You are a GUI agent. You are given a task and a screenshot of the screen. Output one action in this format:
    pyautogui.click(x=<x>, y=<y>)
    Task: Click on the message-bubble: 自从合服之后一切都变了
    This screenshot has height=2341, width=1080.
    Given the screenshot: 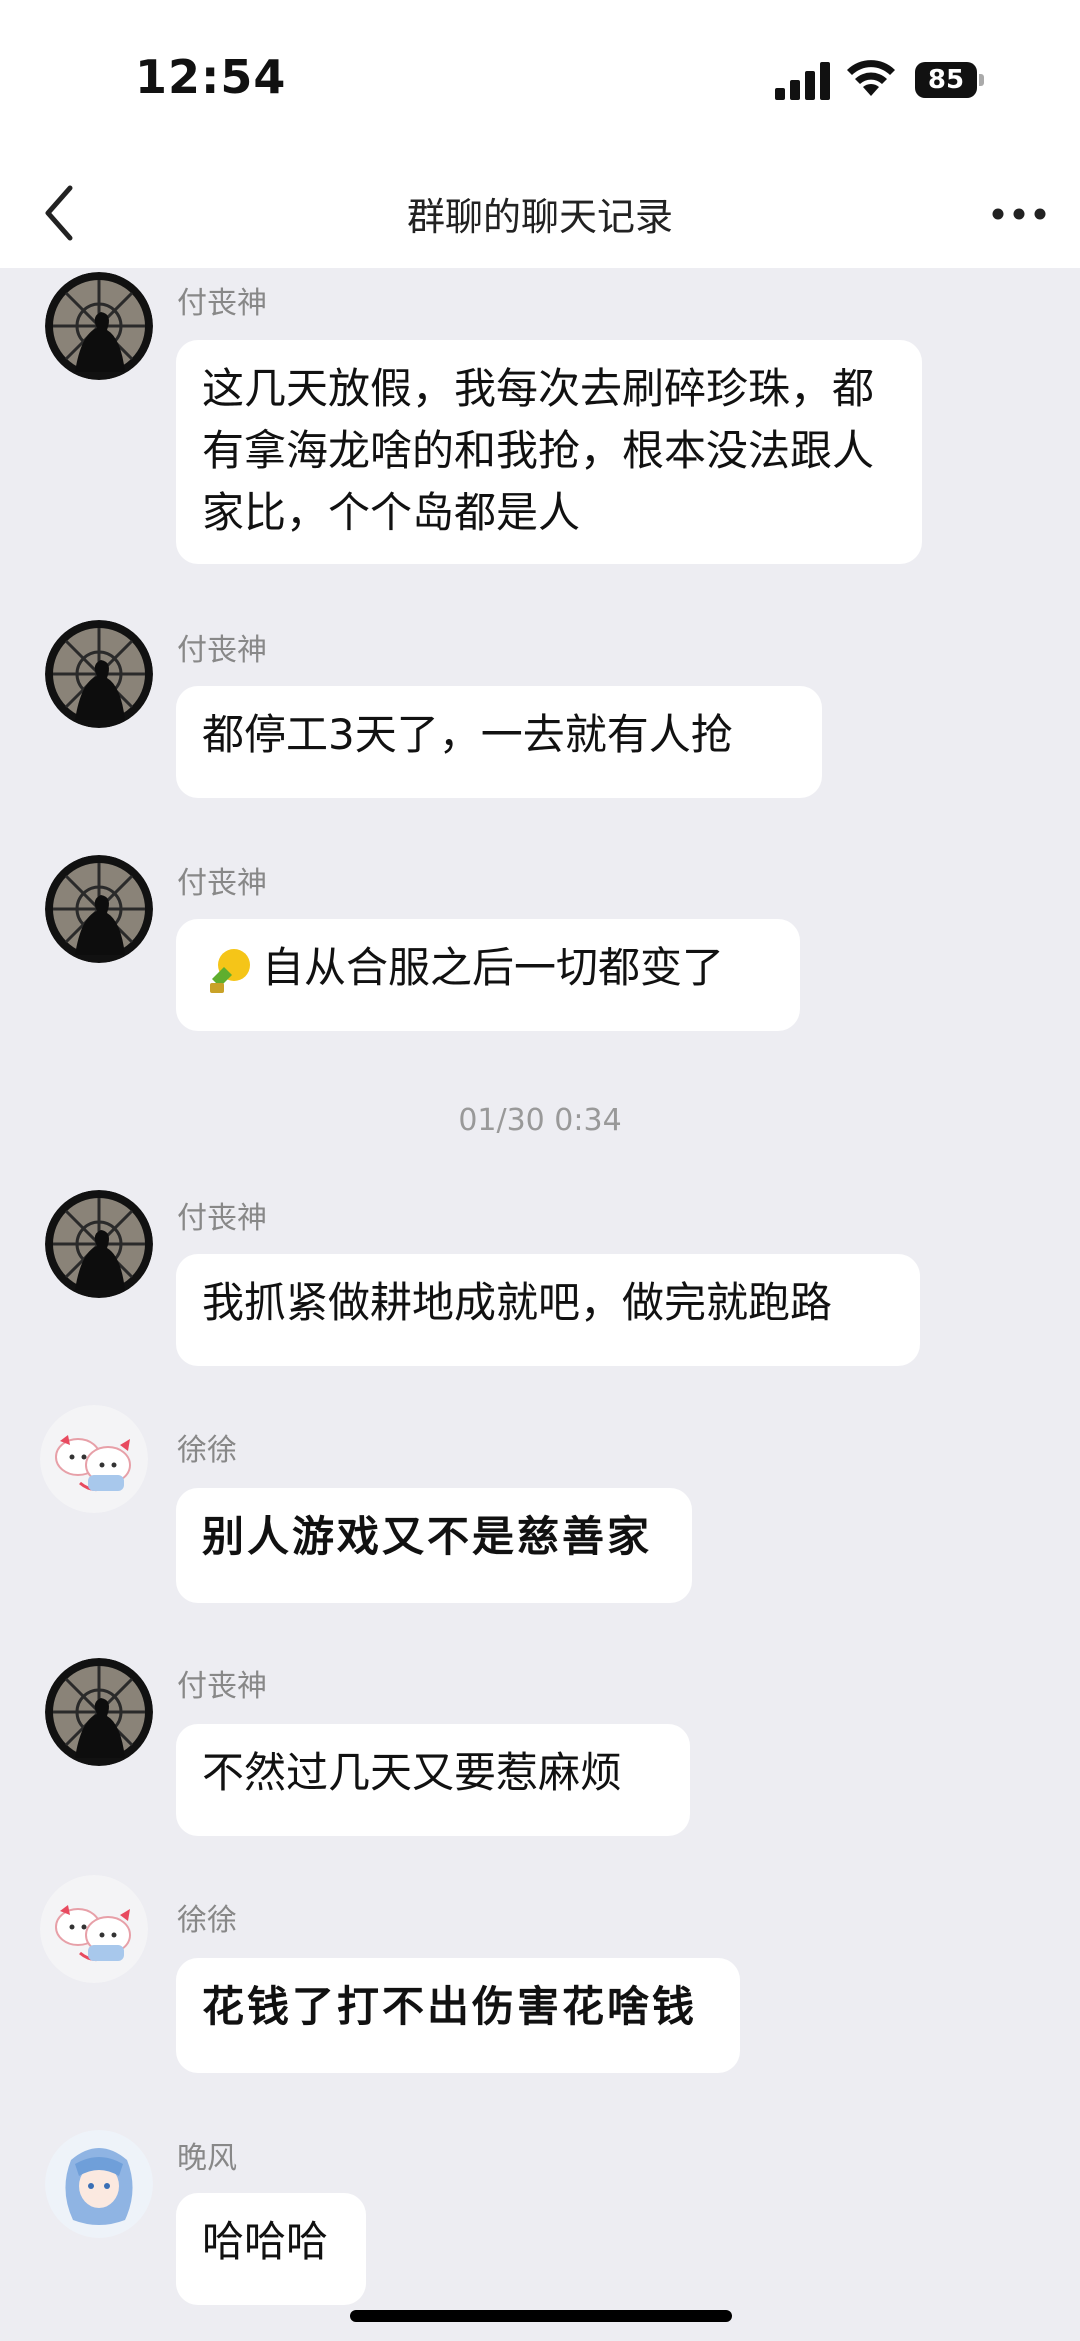 What is the action you would take?
    pyautogui.click(x=488, y=975)
    